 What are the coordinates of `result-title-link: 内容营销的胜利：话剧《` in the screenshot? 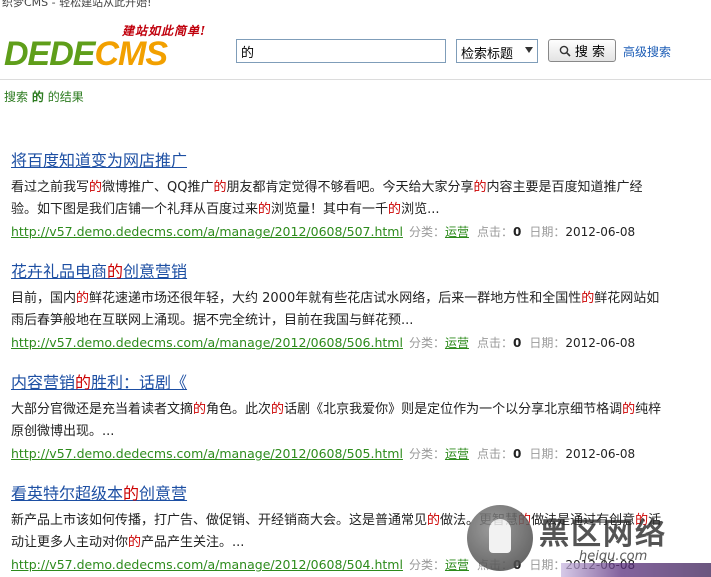 It's located at (99, 383).